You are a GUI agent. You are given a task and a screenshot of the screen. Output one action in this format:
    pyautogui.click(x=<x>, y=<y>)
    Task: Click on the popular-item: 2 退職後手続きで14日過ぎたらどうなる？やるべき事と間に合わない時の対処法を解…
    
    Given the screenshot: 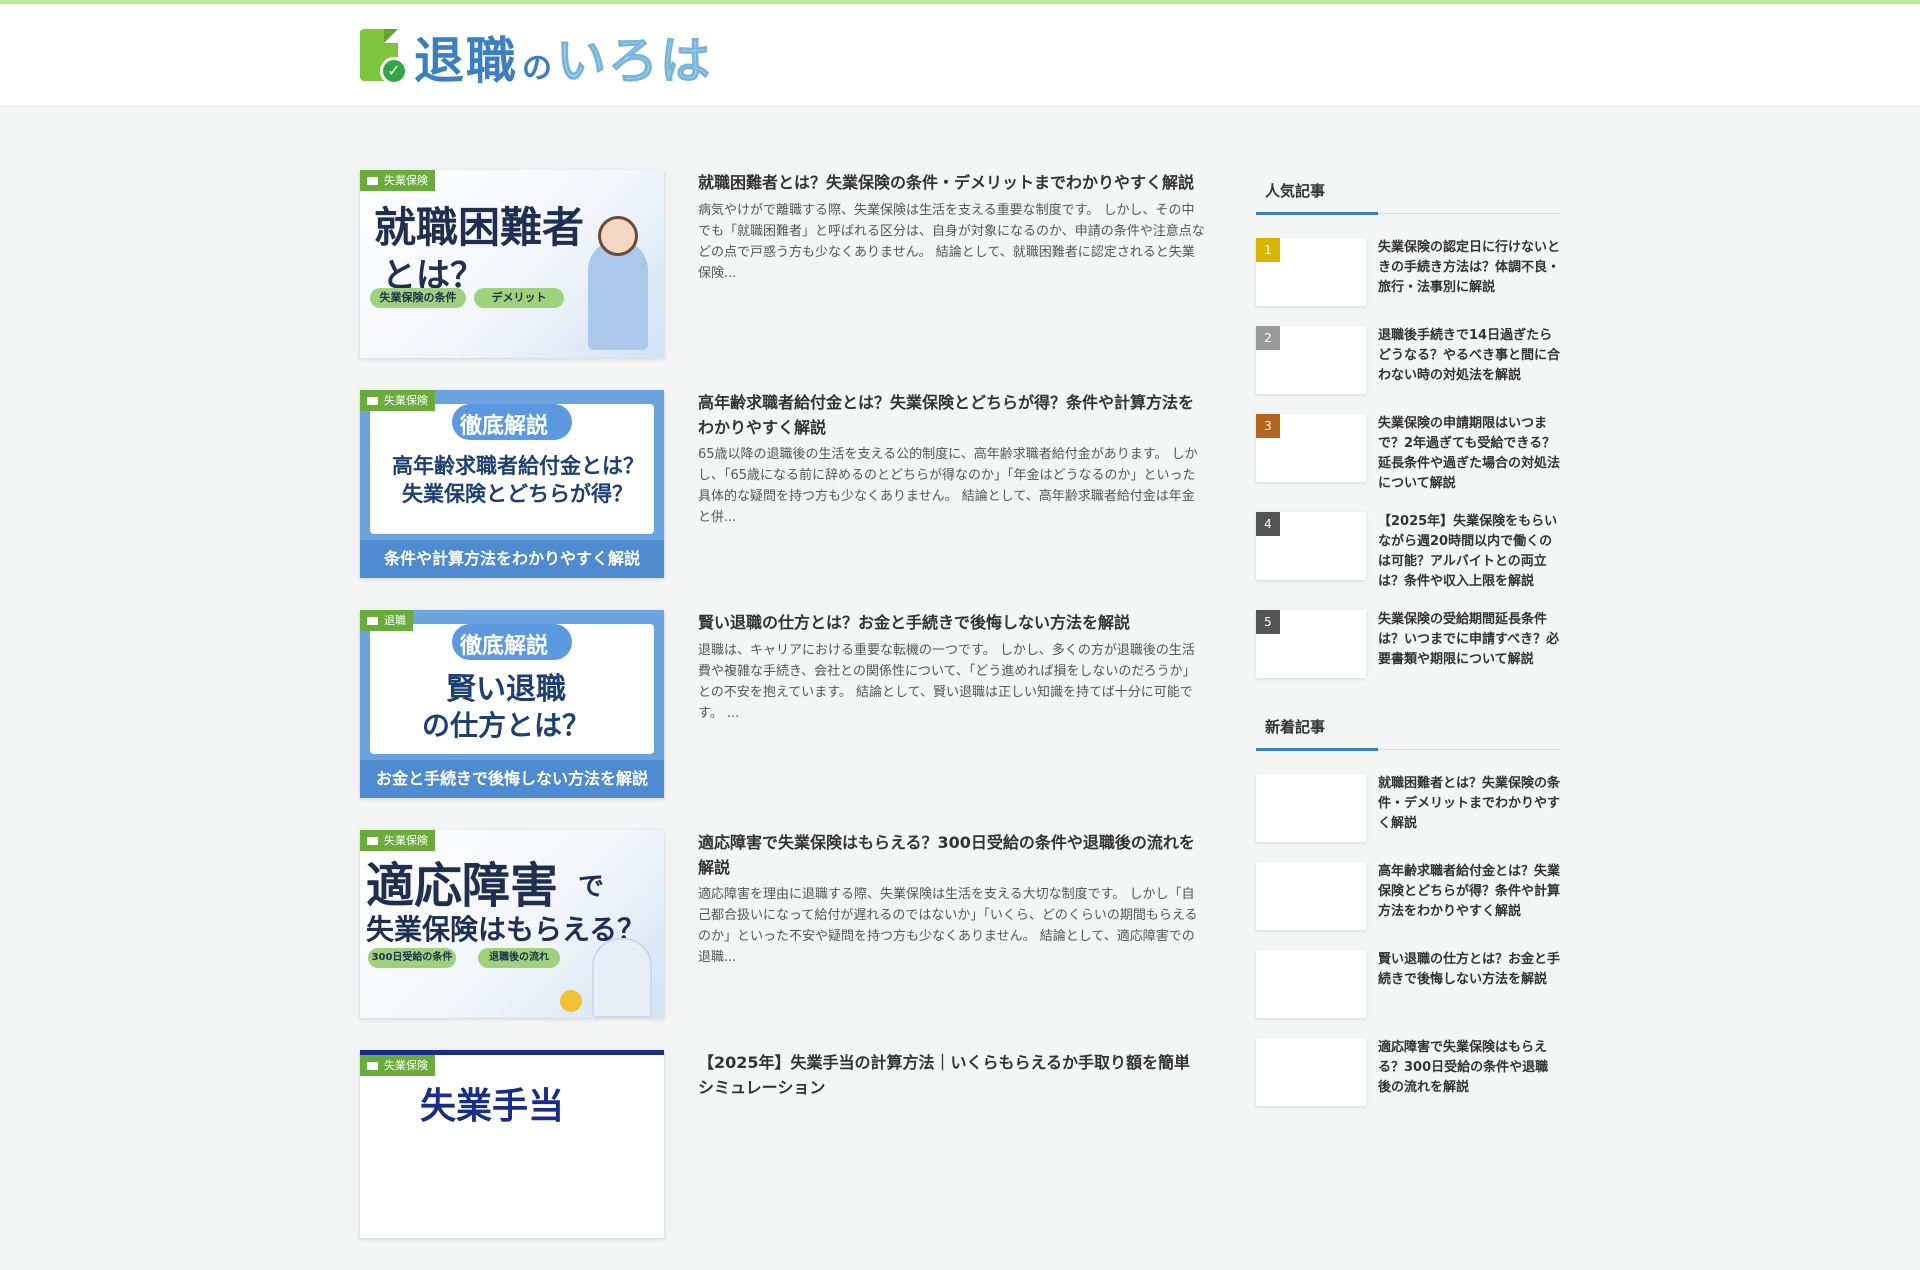 What is the action you would take?
    pyautogui.click(x=1408, y=360)
    